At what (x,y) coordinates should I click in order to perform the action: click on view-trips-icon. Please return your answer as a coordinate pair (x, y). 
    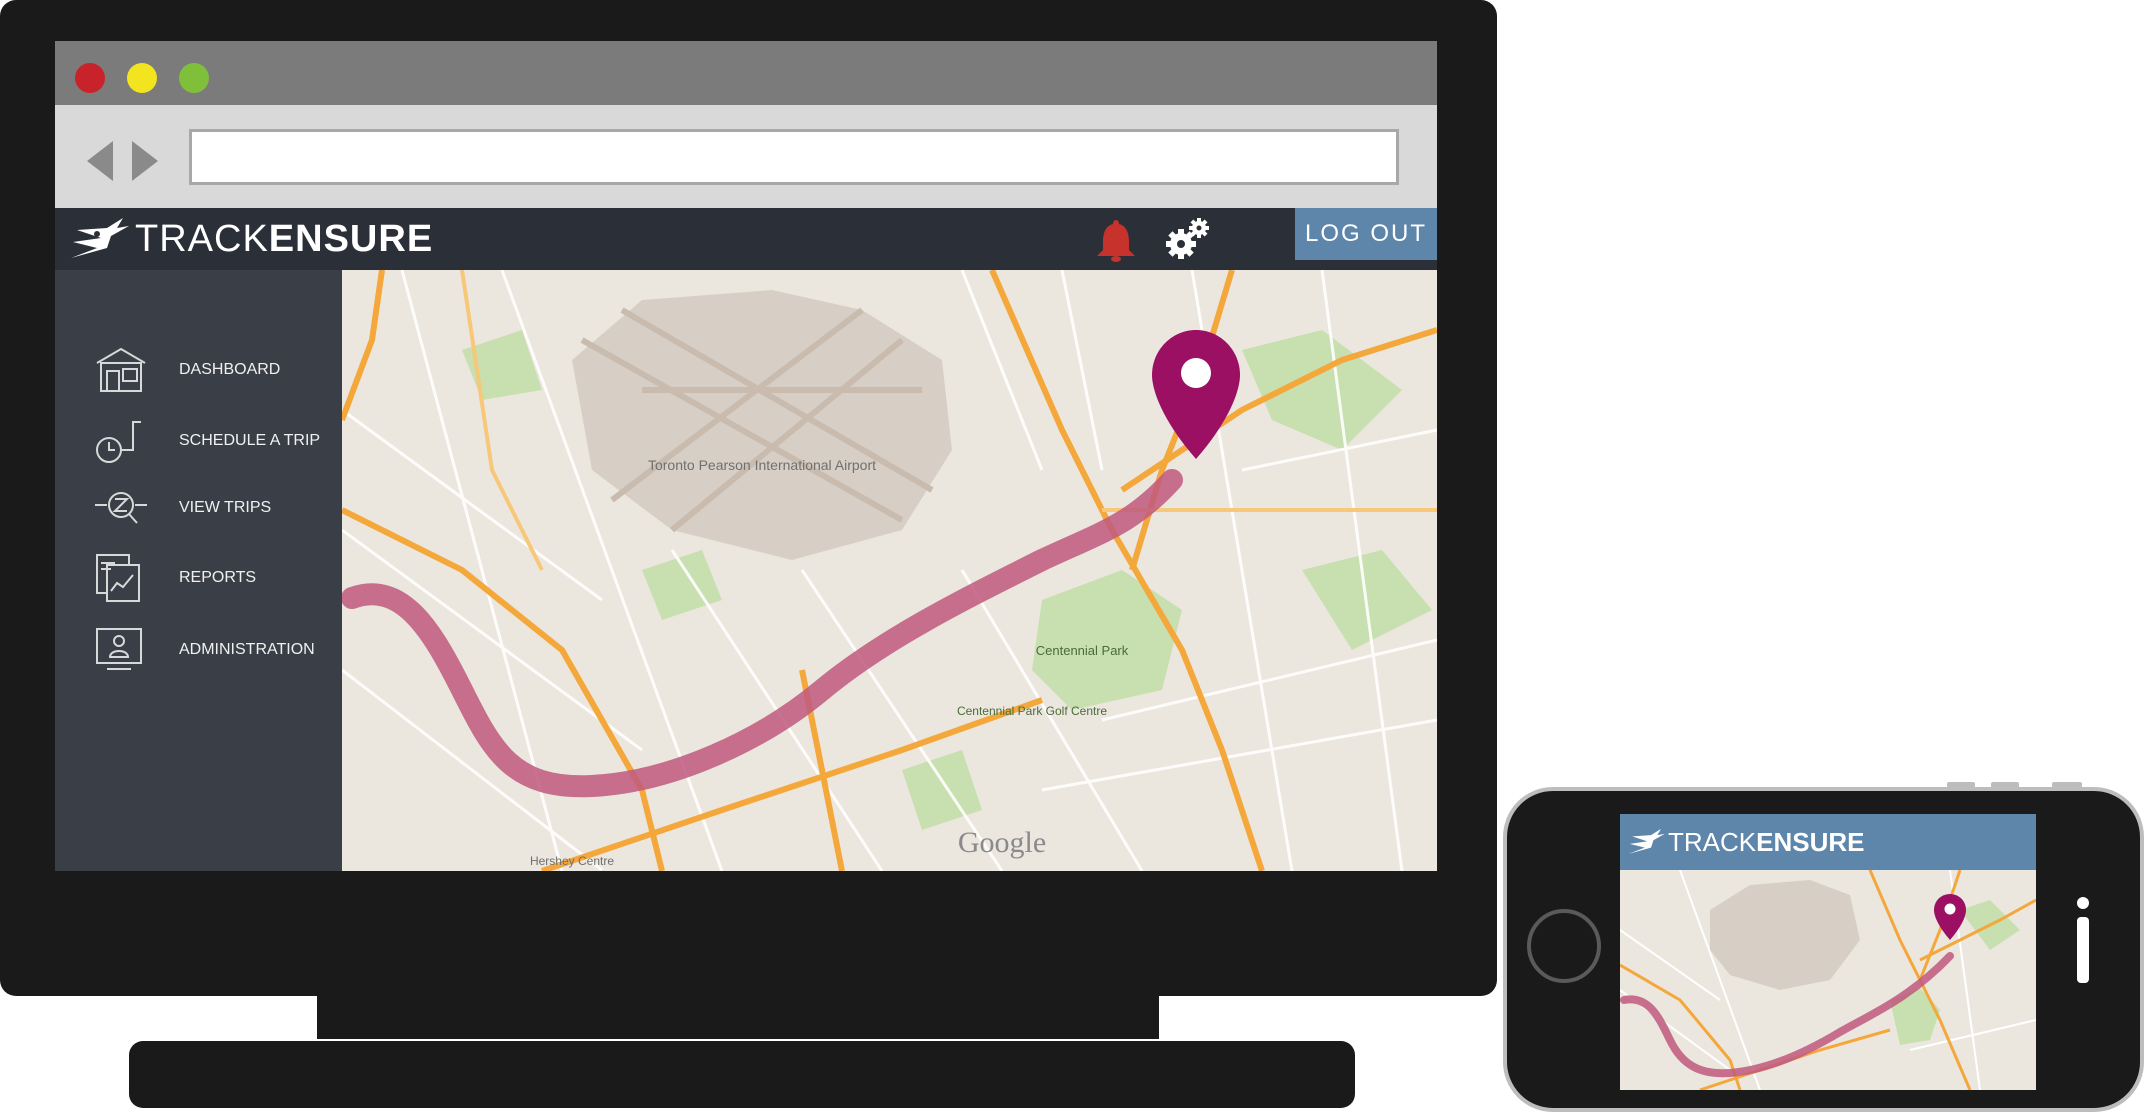
    Looking at the image, I should click on (121, 508).